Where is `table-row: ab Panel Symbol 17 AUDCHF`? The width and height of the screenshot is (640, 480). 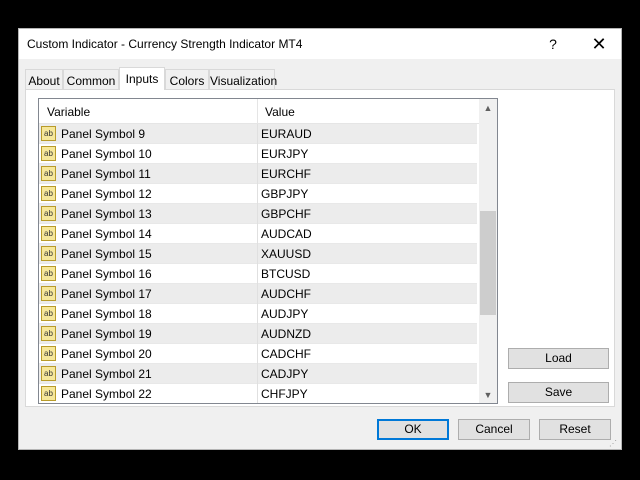 table-row: ab Panel Symbol 17 AUDCHF is located at coordinates (258, 294).